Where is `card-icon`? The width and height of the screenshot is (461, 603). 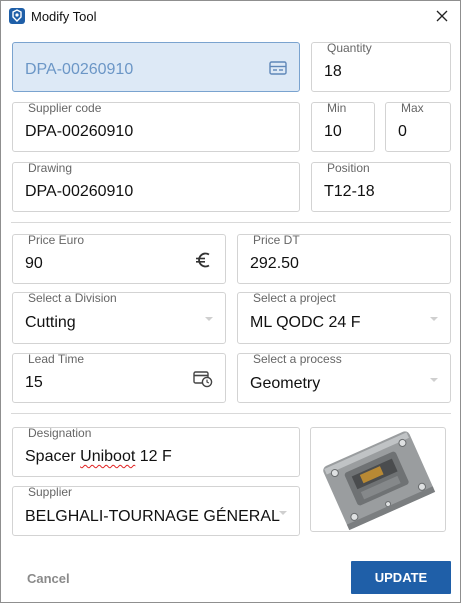 card-icon is located at coordinates (278, 68).